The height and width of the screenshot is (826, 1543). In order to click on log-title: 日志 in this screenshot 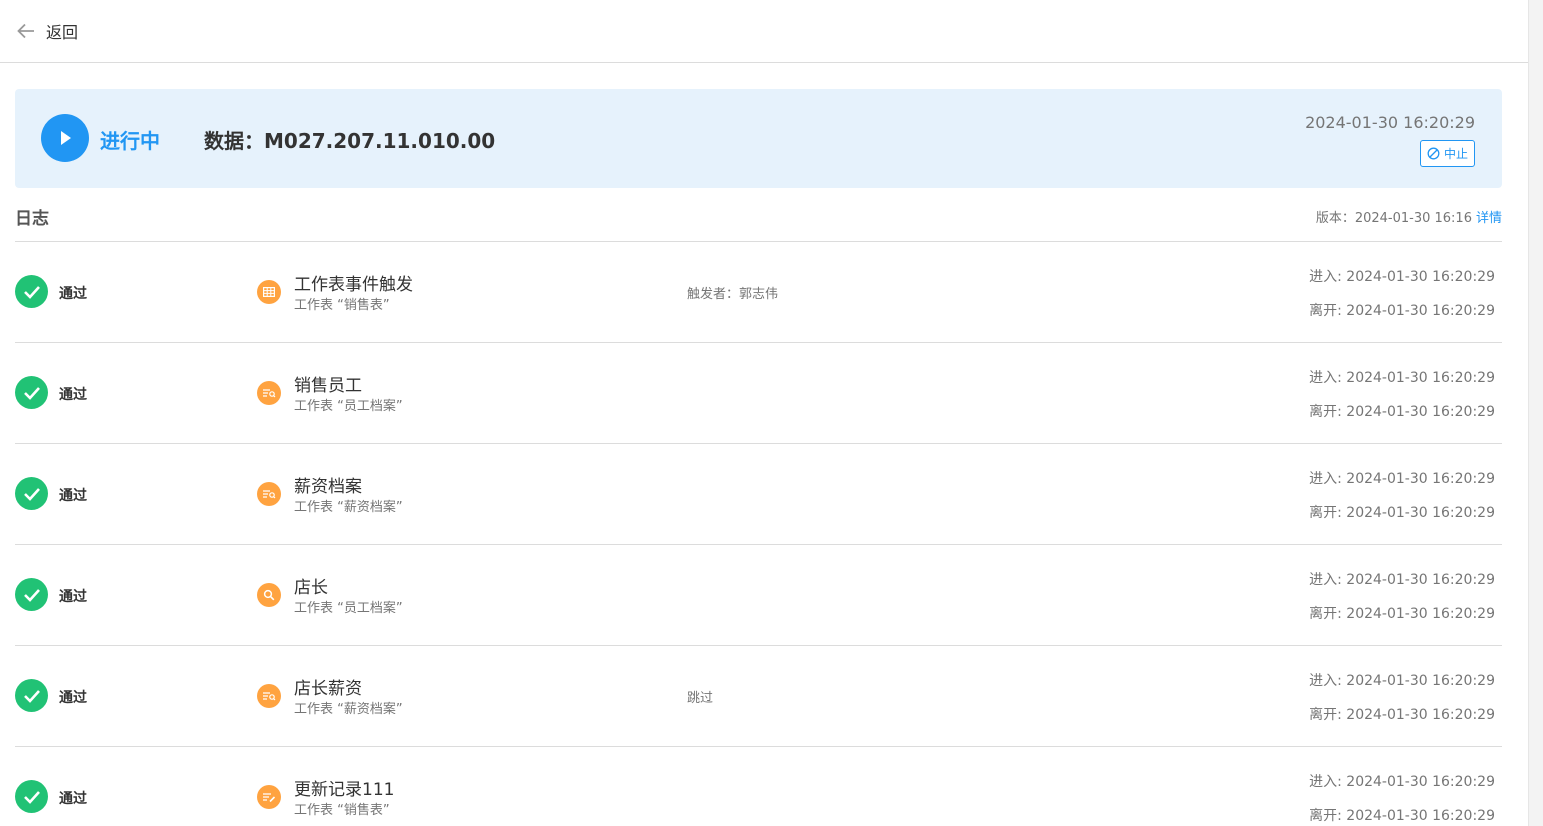, I will do `click(32, 219)`.